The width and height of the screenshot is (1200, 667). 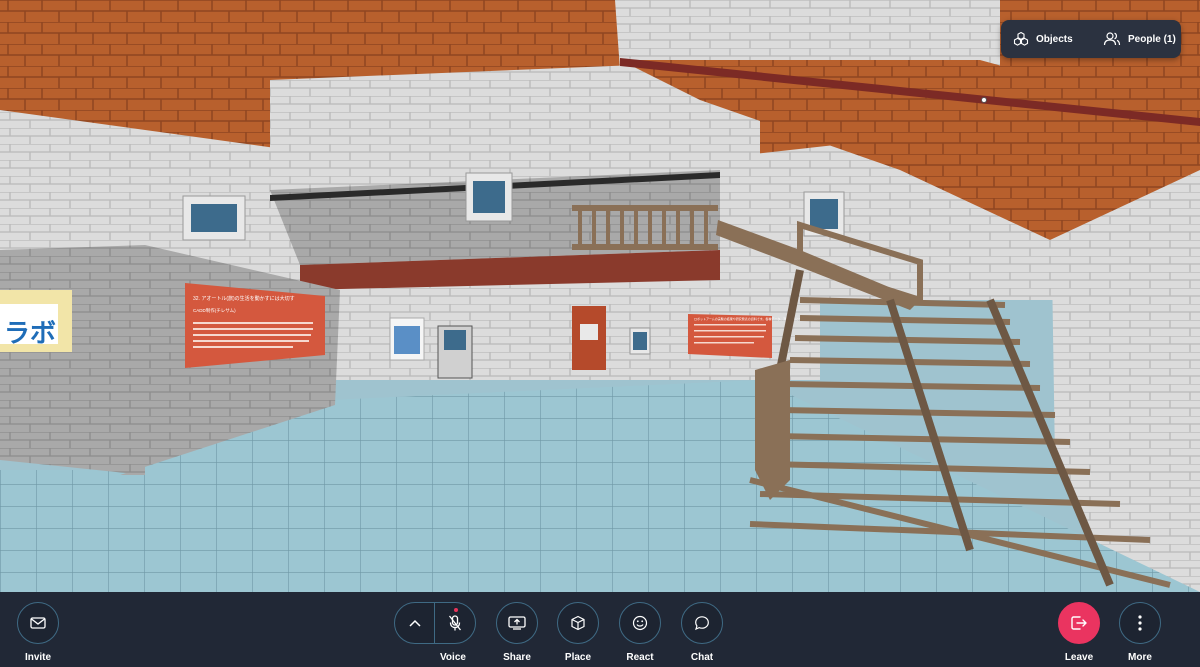 I want to click on top-right-panel: Objects People (1), so click(x=1091, y=39).